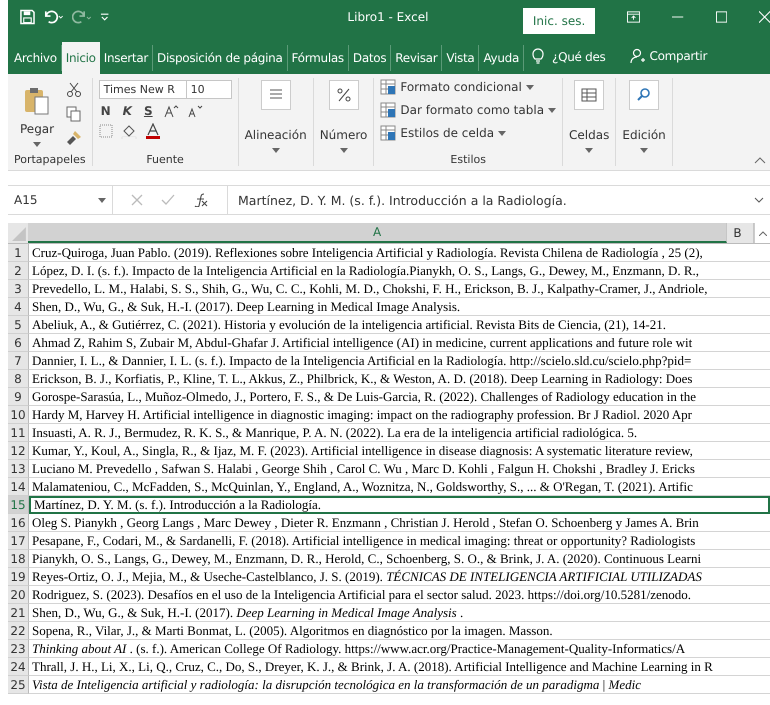 The width and height of the screenshot is (770, 705). What do you see at coordinates (18, 649) in the screenshot?
I see `row-header: 23` at bounding box center [18, 649].